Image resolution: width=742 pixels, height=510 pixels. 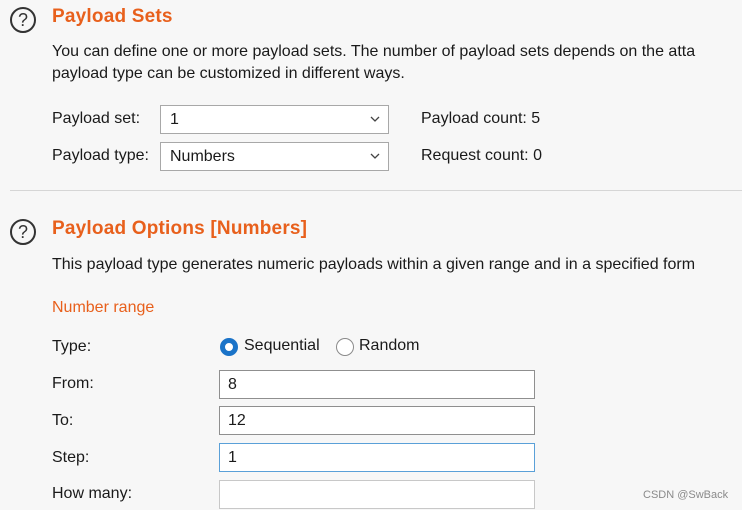 I want to click on payload-set-value: 1, so click(x=174, y=119).